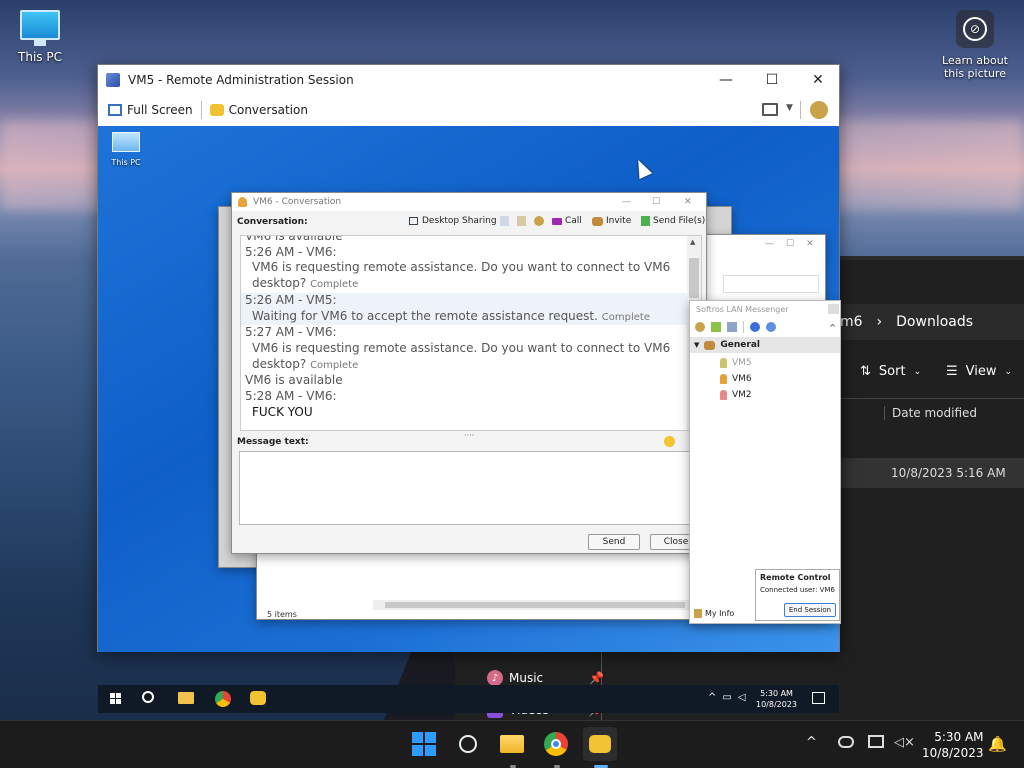 The width and height of the screenshot is (1024, 768). I want to click on breadcrumb-downloads: Downloads, so click(934, 322).